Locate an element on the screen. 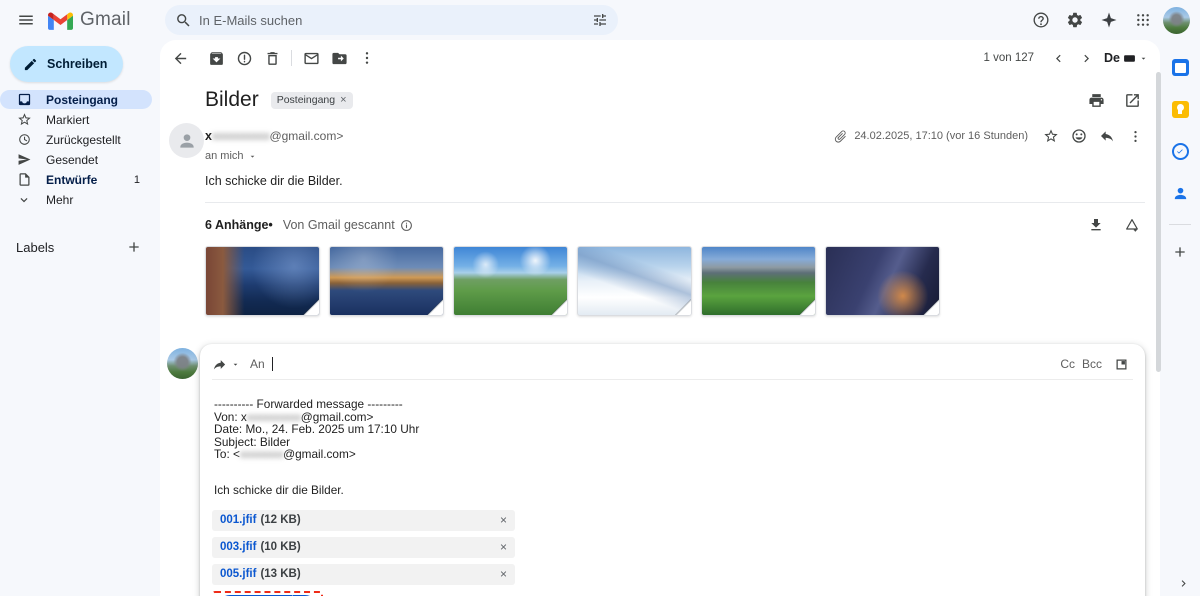 The height and width of the screenshot is (596, 1200). hide-side-panel-button is located at coordinates (1183, 583).